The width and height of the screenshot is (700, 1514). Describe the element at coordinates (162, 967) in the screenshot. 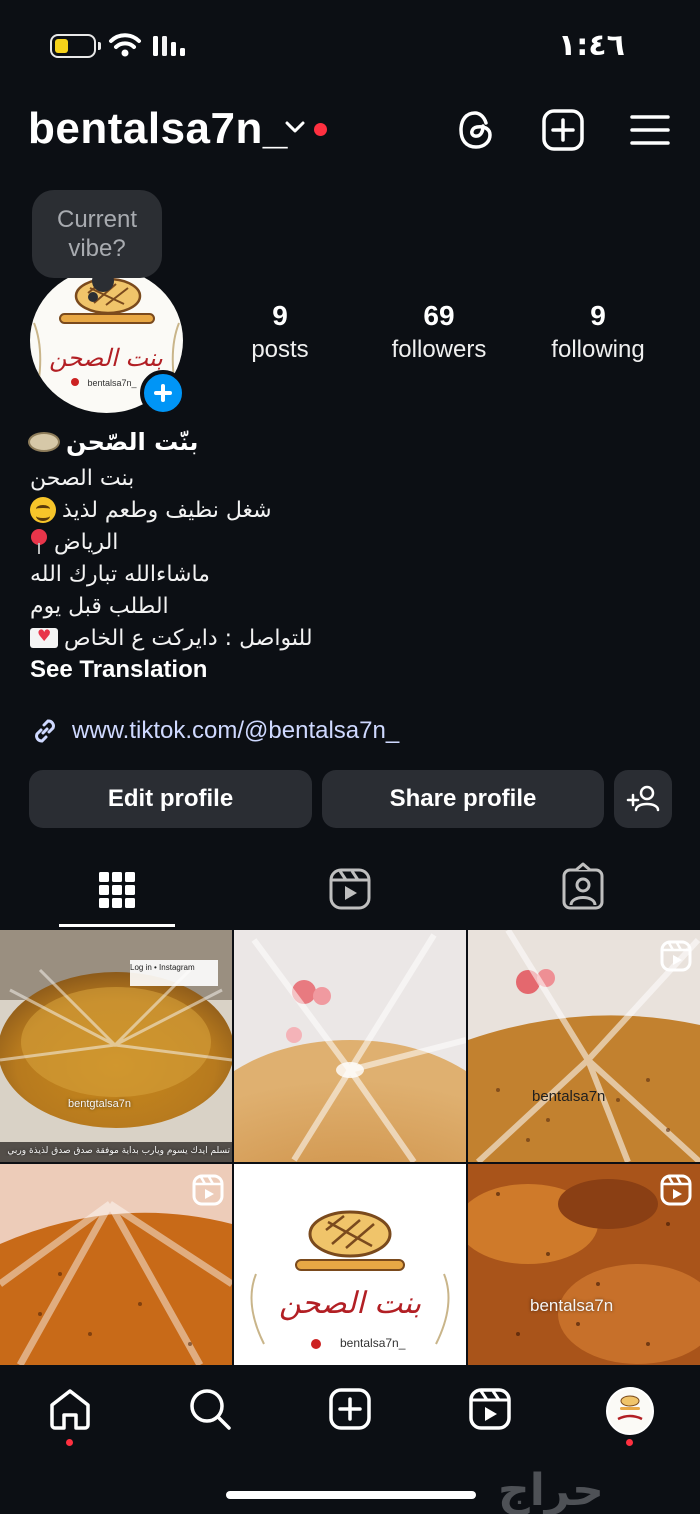

I see `login-watermark: Log in • Instagram` at that location.